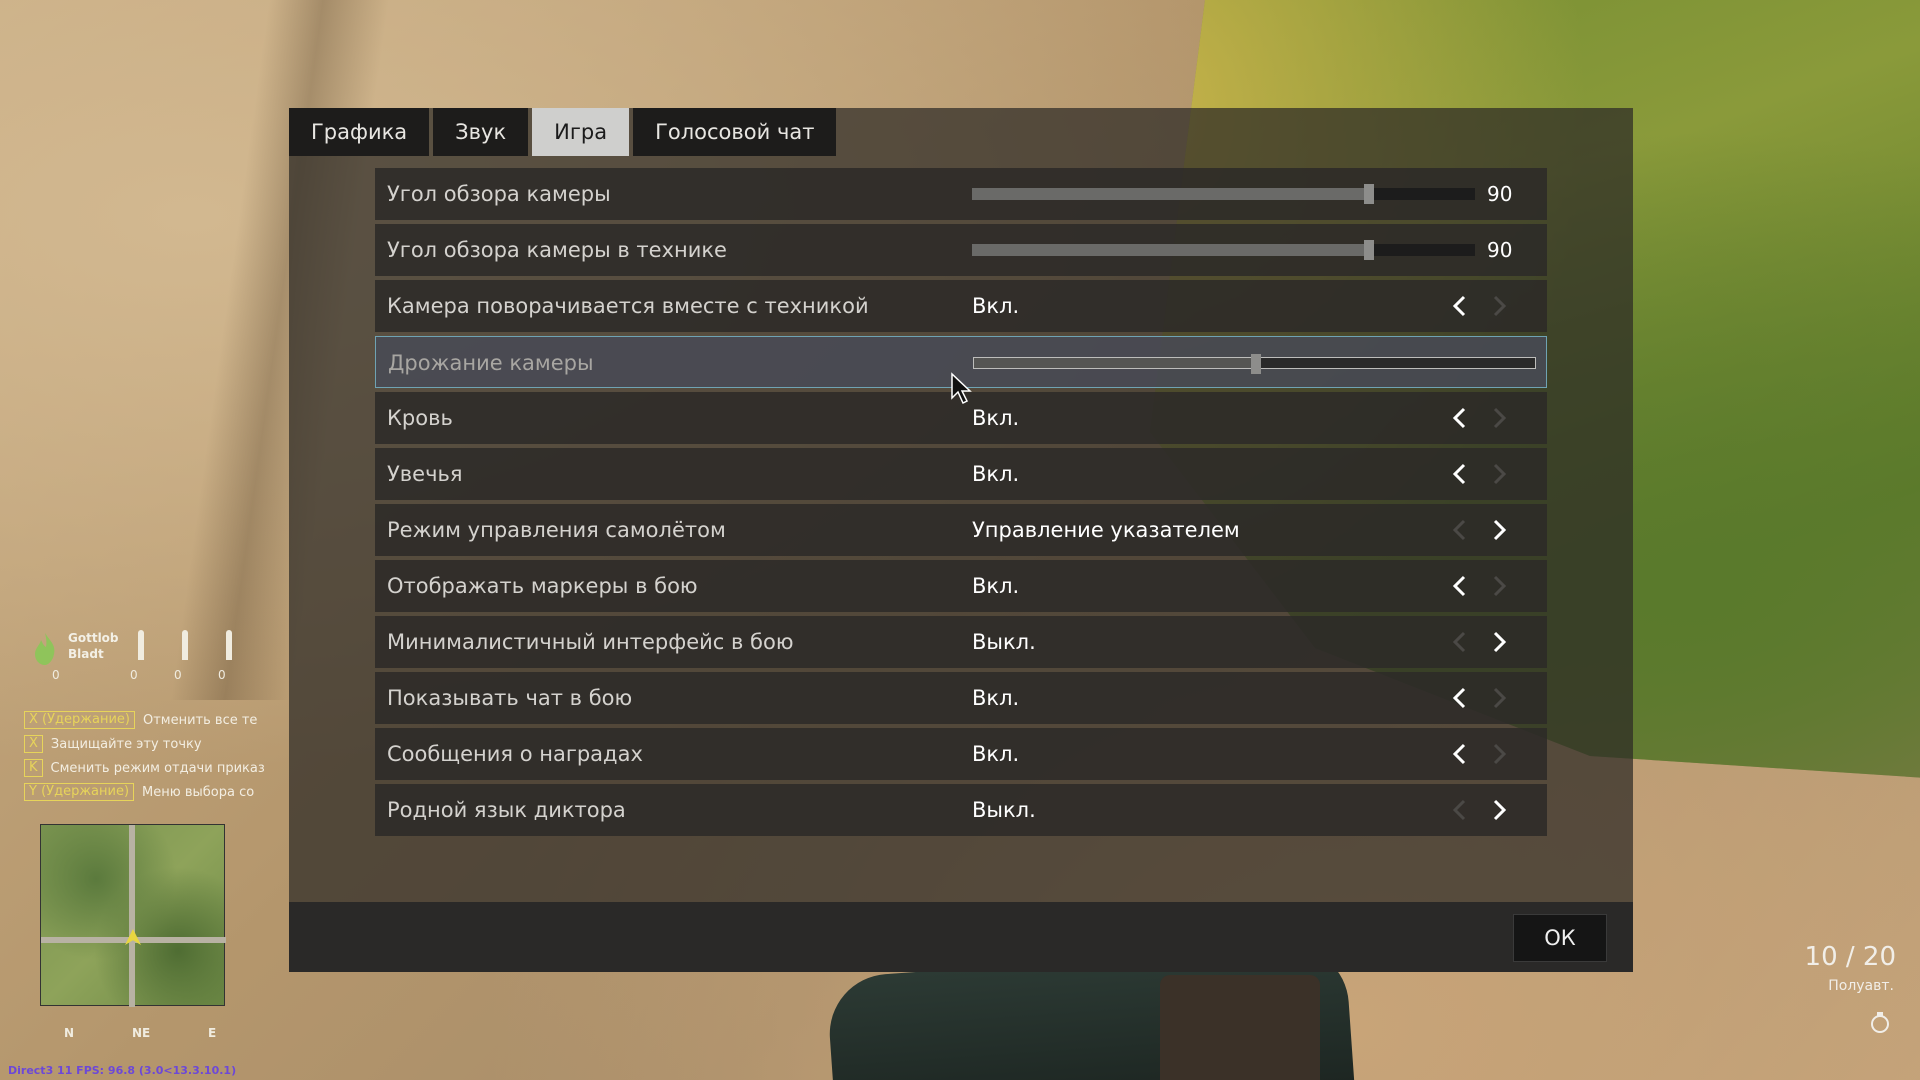  I want to click on setting-label: Угол обзора камеры, so click(499, 194).